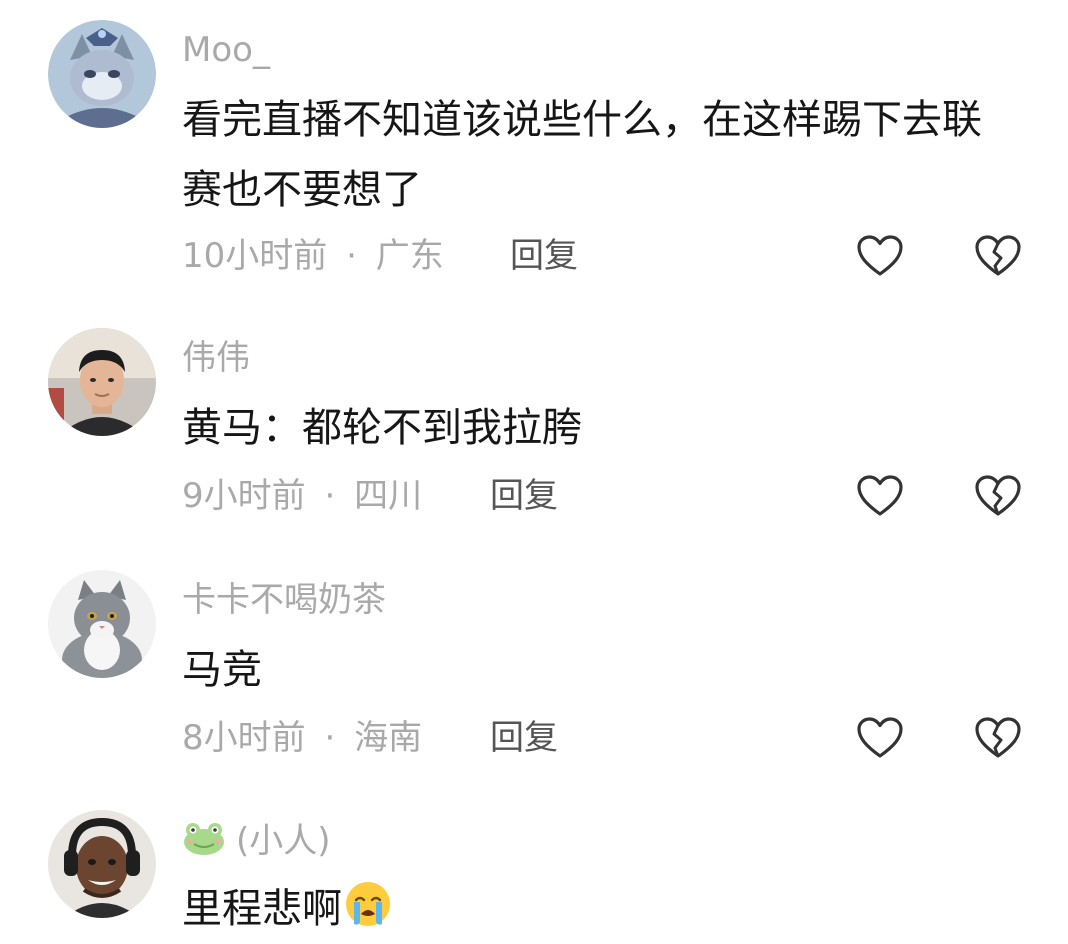 The height and width of the screenshot is (944, 1068). I want to click on comment-location: 海南, so click(388, 738).